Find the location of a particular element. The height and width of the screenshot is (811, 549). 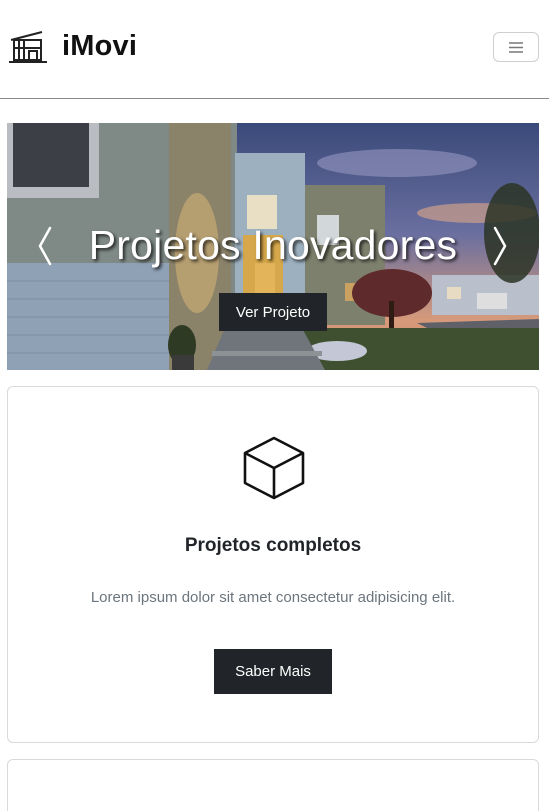

house-building-icon is located at coordinates (28, 47).